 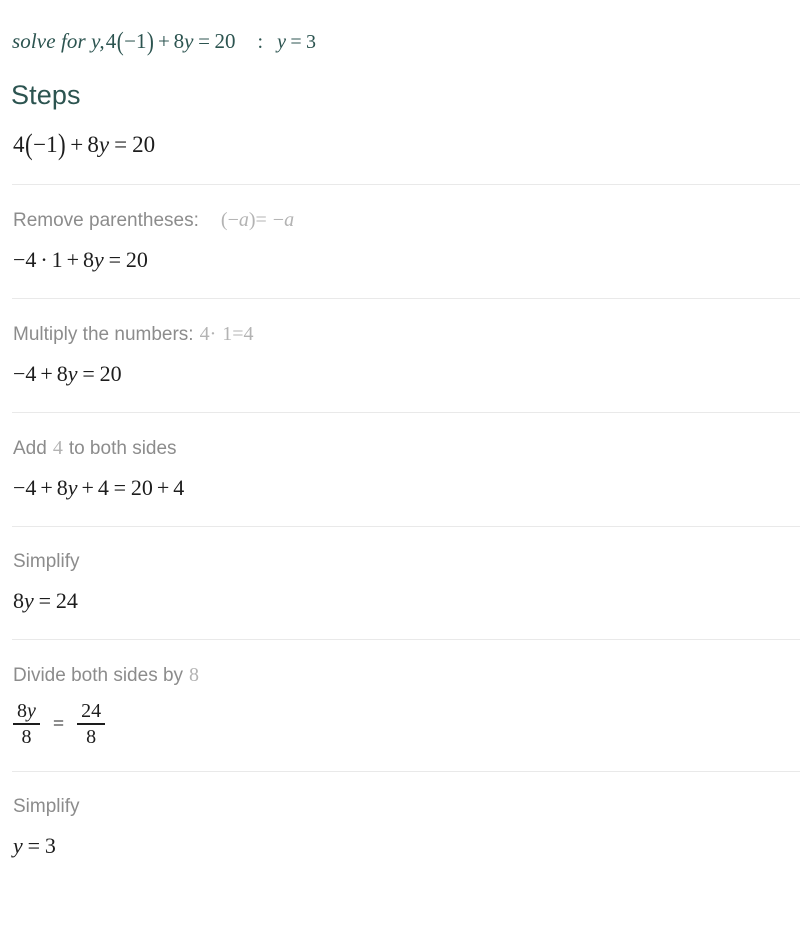 What do you see at coordinates (50, 846) in the screenshot?
I see `expr-token: 3` at bounding box center [50, 846].